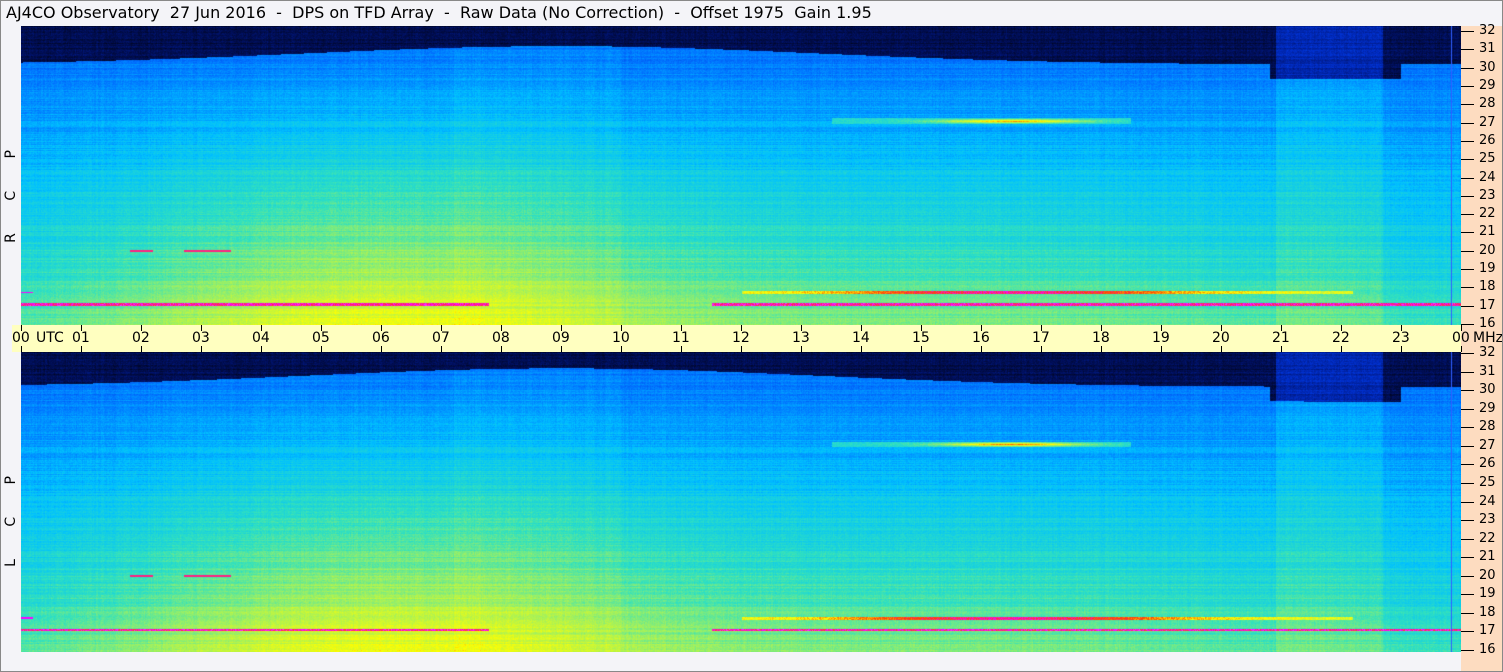 The image size is (1503, 672). Describe the element at coordinates (921, 338) in the screenshot. I see `time-tick-label: 15` at that location.